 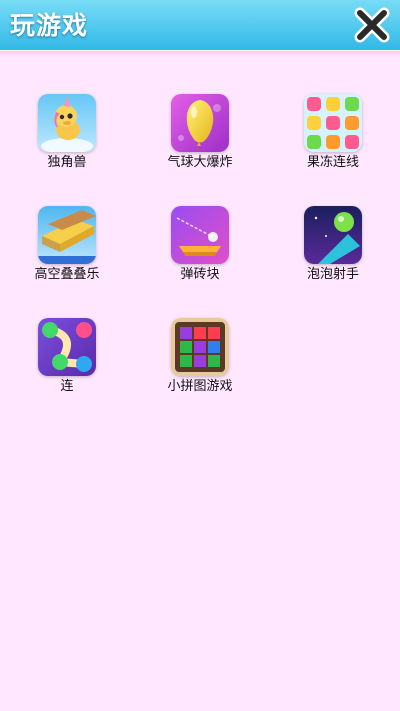 I want to click on game-label: 连, so click(x=67, y=386).